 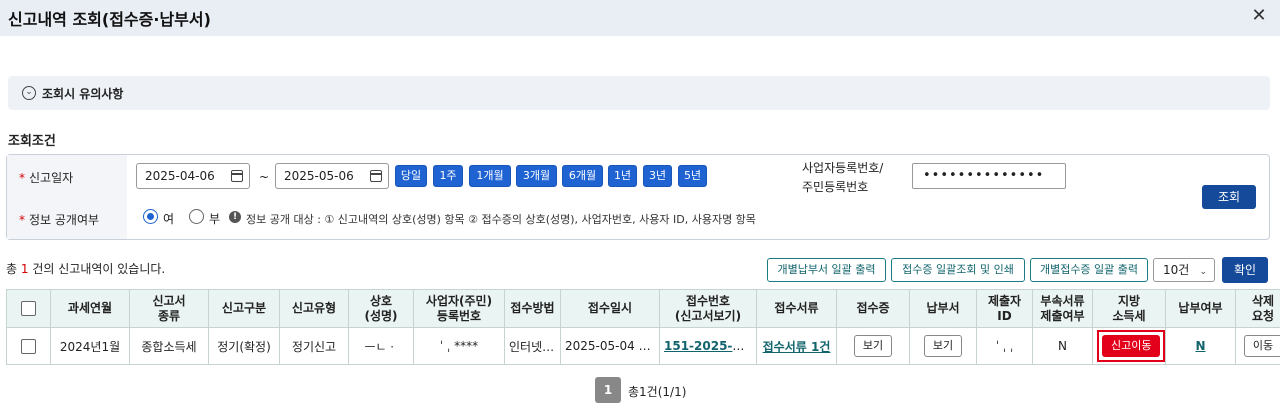 I want to click on column-header: 납부여부, so click(x=1200, y=308).